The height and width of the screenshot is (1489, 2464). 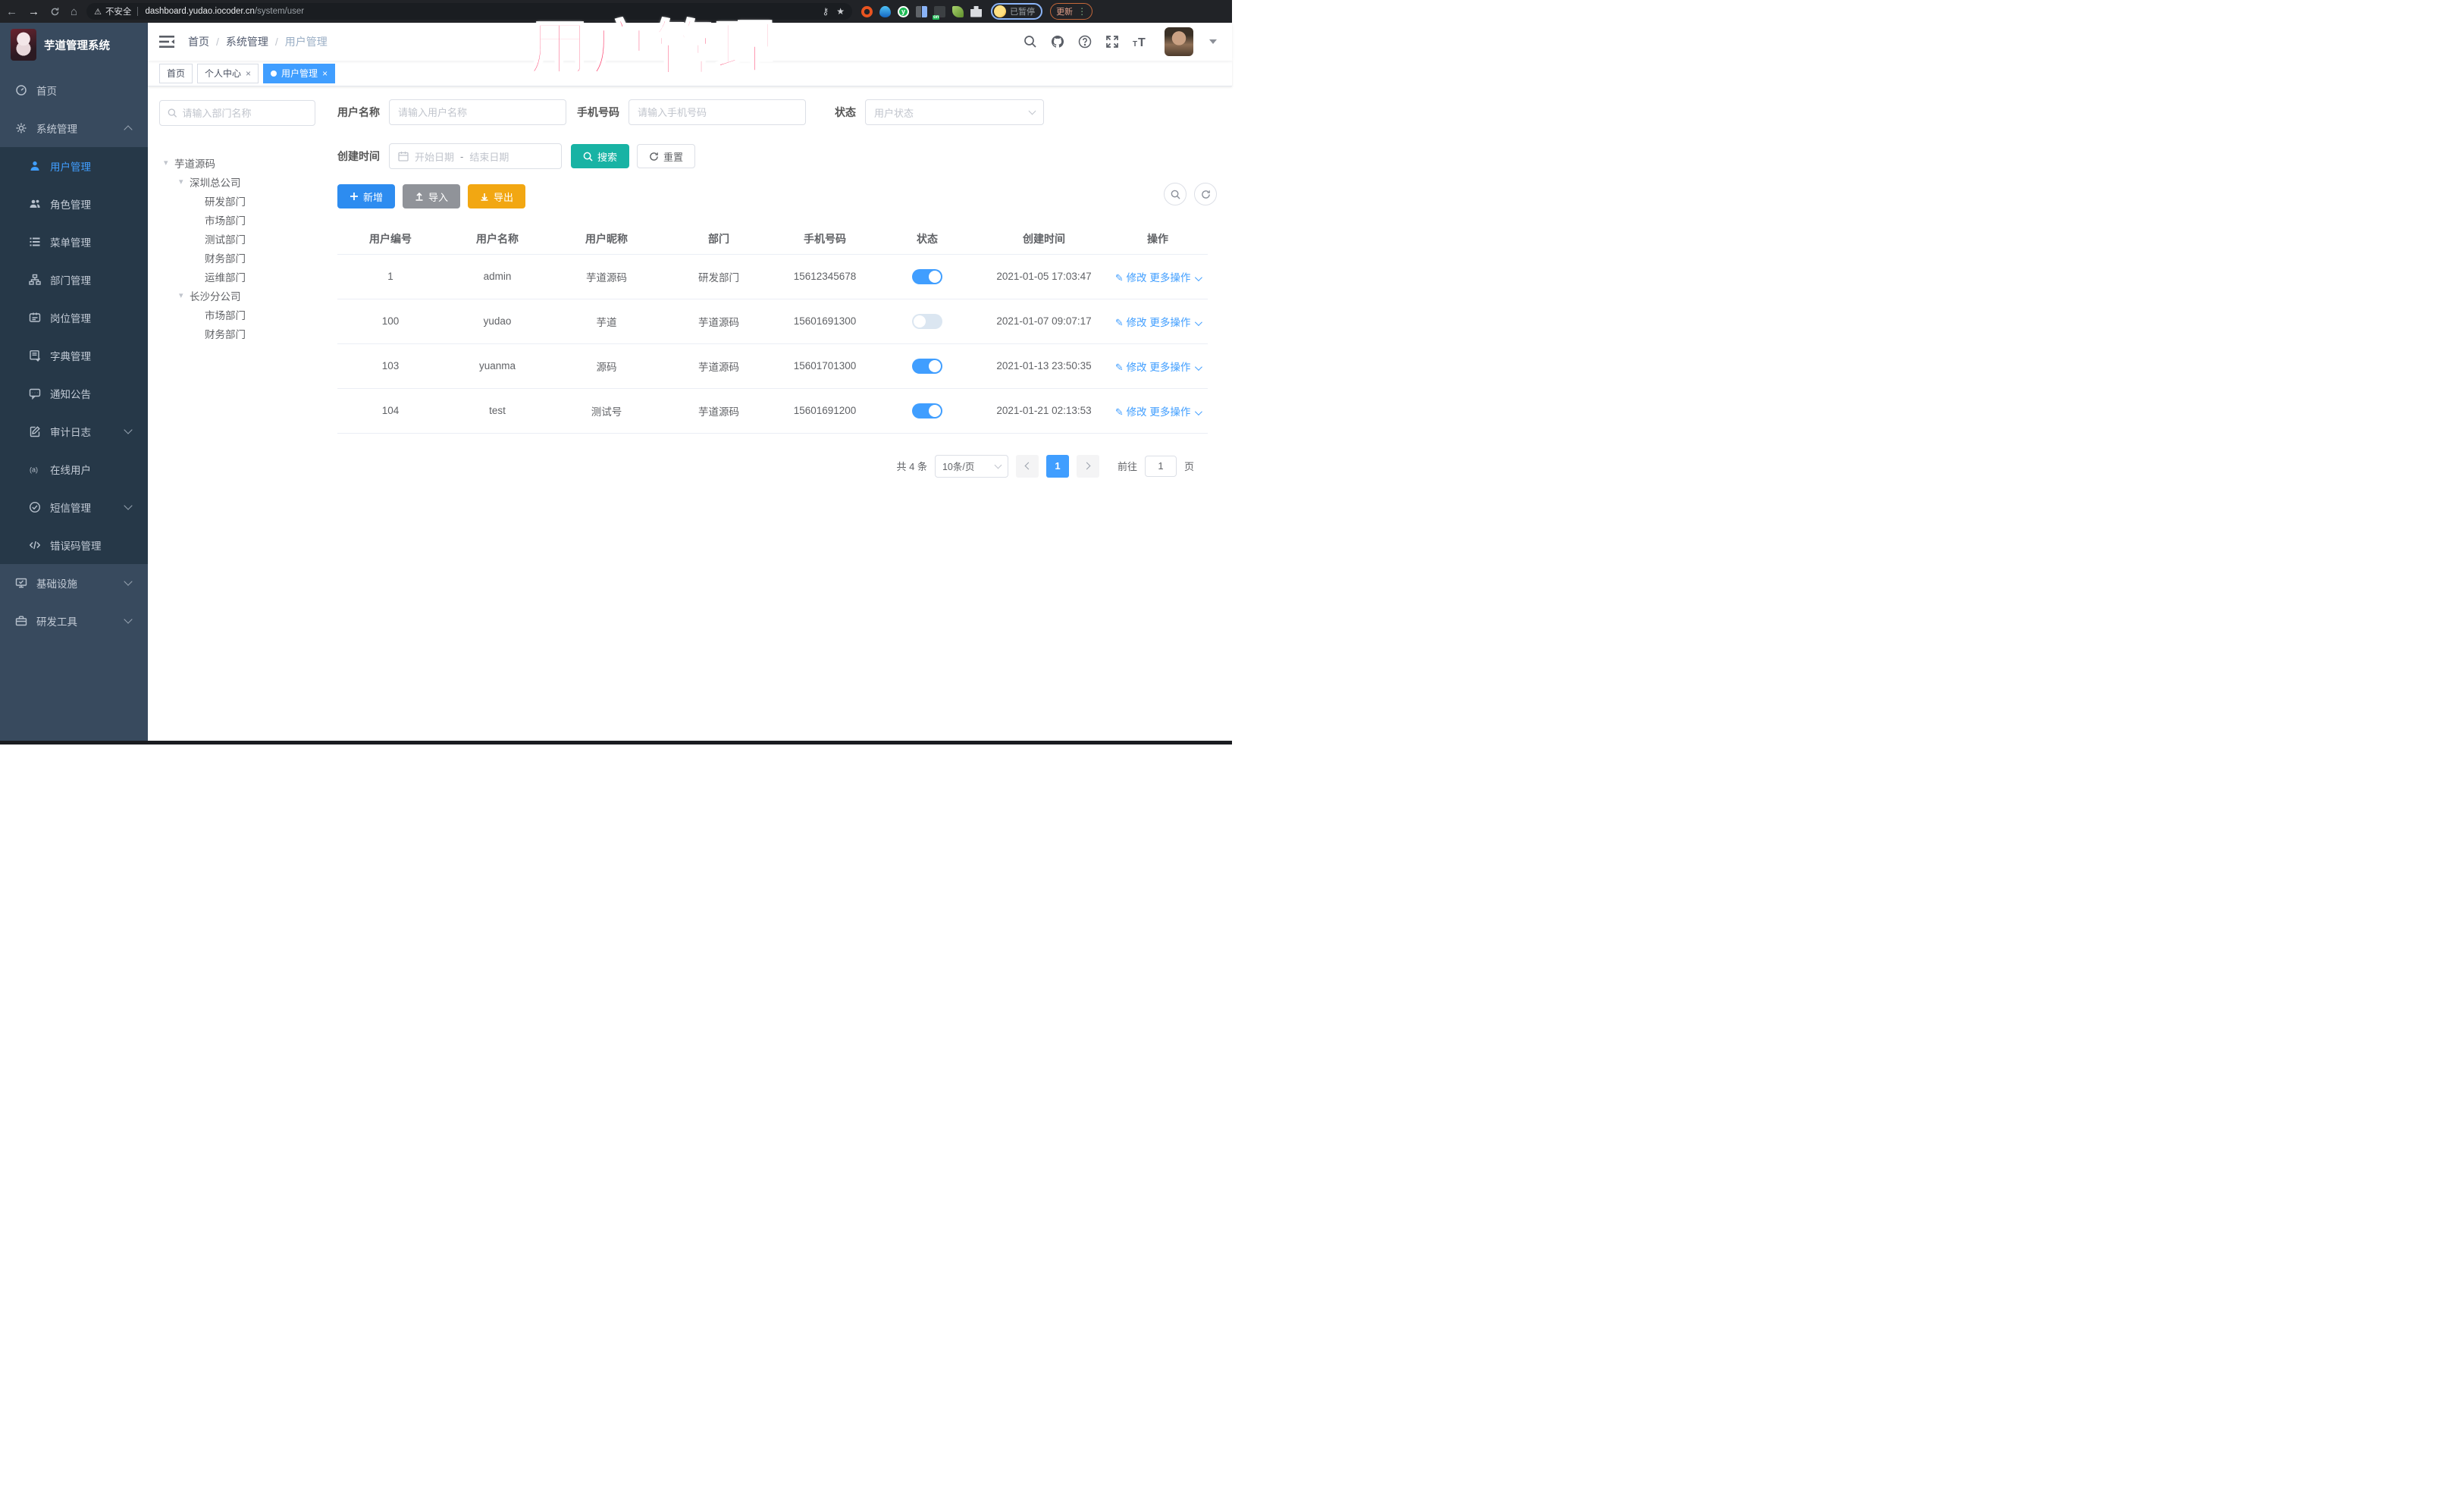 What do you see at coordinates (299, 73) in the screenshot?
I see `tab-user-mgmt: 用户管理 ×` at bounding box center [299, 73].